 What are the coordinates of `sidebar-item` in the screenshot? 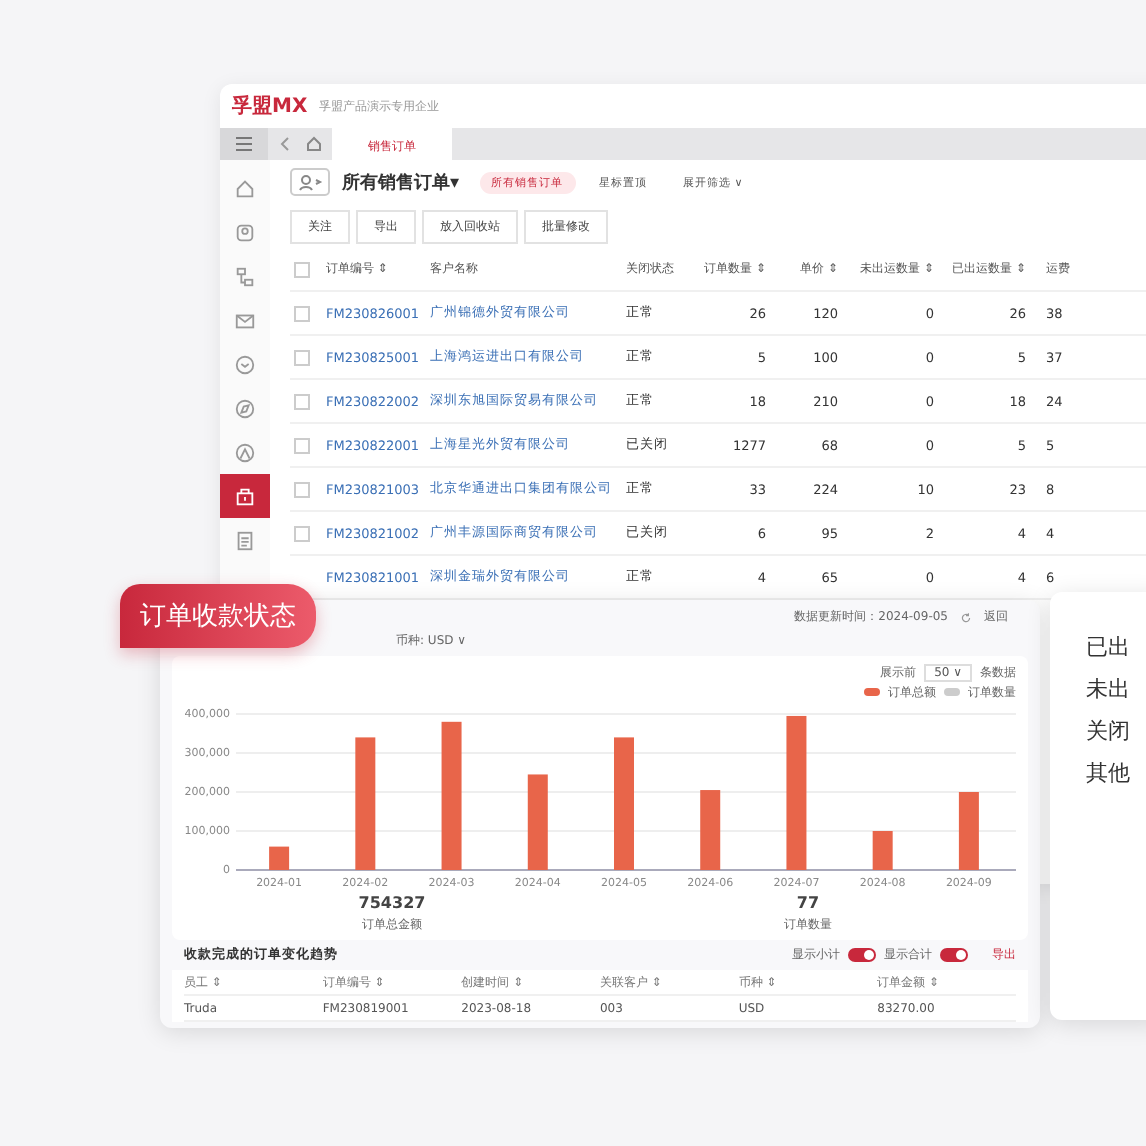 It's located at (245, 496).